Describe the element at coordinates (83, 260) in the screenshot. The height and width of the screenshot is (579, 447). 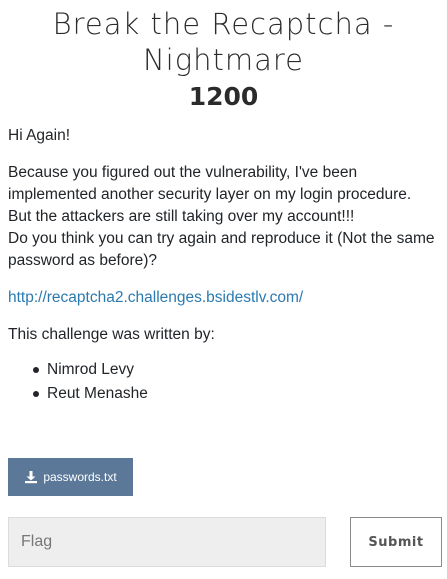
I see `description-line: password as before)?` at that location.